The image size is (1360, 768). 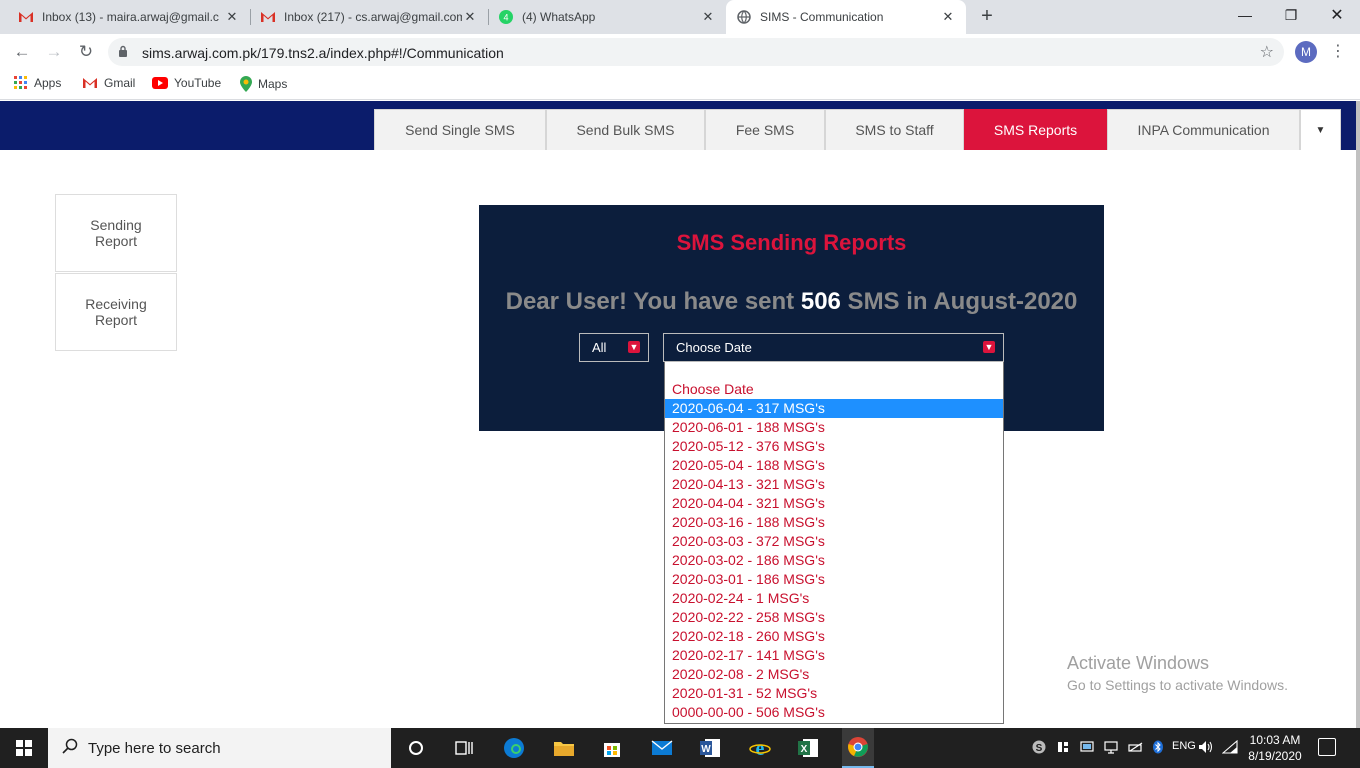 I want to click on receiving-report-button: Receiving Report, so click(x=116, y=312).